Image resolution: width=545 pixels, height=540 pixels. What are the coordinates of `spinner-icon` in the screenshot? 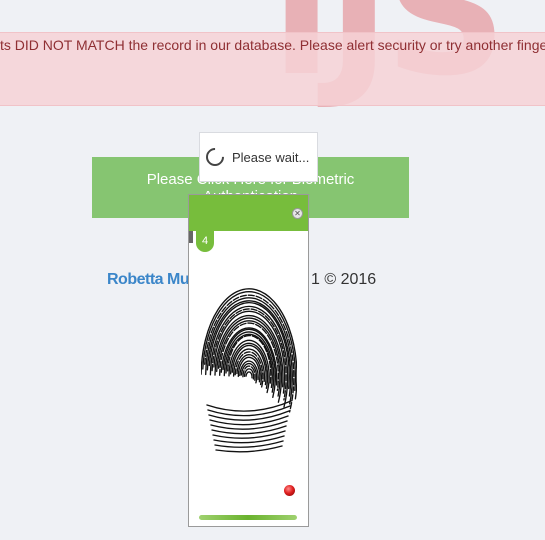 It's located at (215, 157).